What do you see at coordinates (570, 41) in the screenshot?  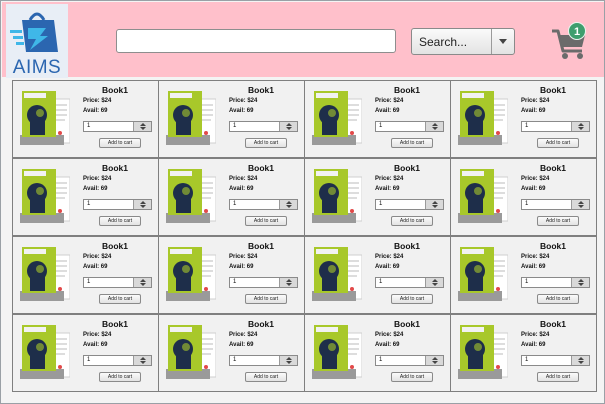 I see `cart-button: 1` at bounding box center [570, 41].